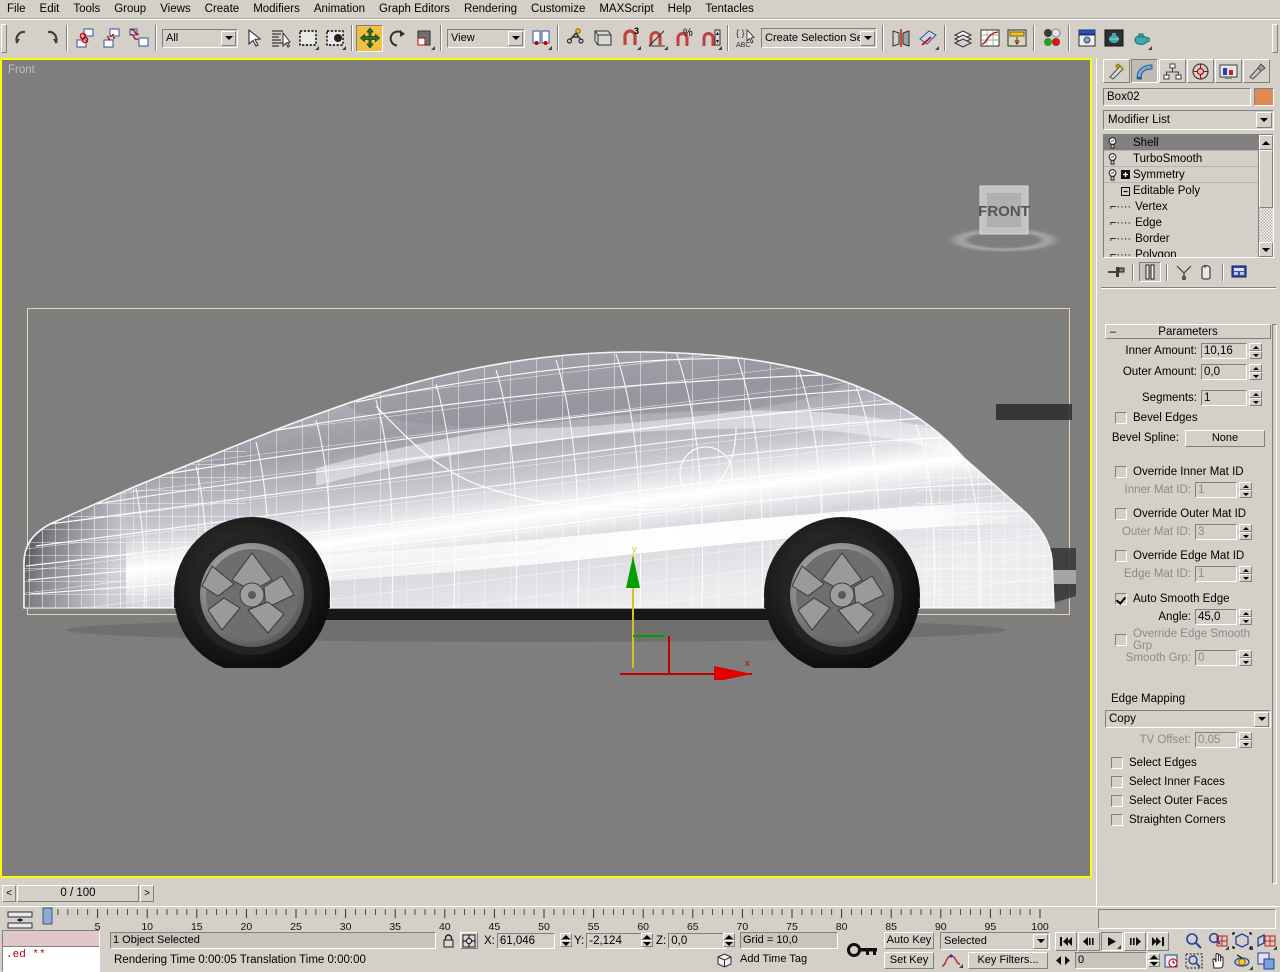 The height and width of the screenshot is (972, 1280). I want to click on stack-subobject-polygon: ⌐···· Polygon, so click(1181, 252).